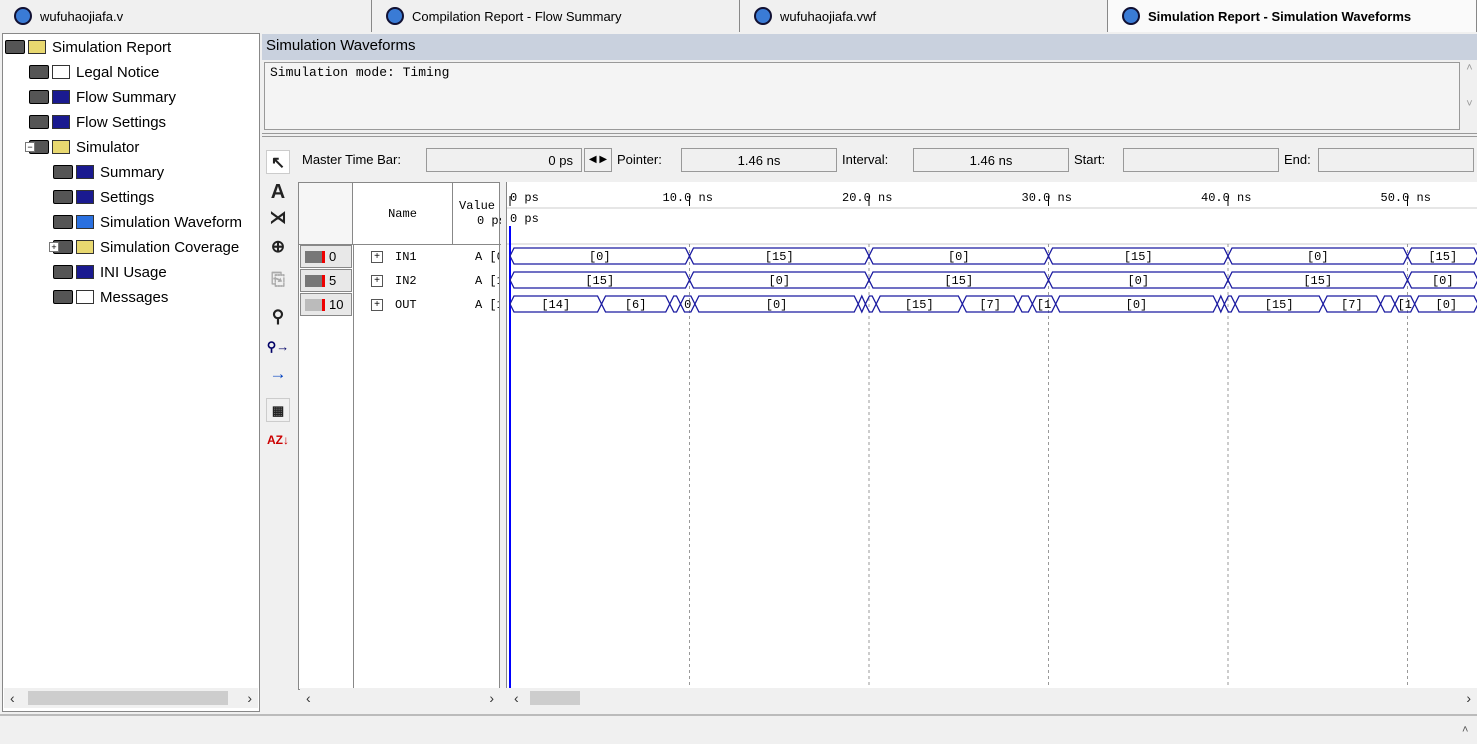  Describe the element at coordinates (278, 218) in the screenshot. I see `waveform-edit-tool-icon: ⋊` at that location.